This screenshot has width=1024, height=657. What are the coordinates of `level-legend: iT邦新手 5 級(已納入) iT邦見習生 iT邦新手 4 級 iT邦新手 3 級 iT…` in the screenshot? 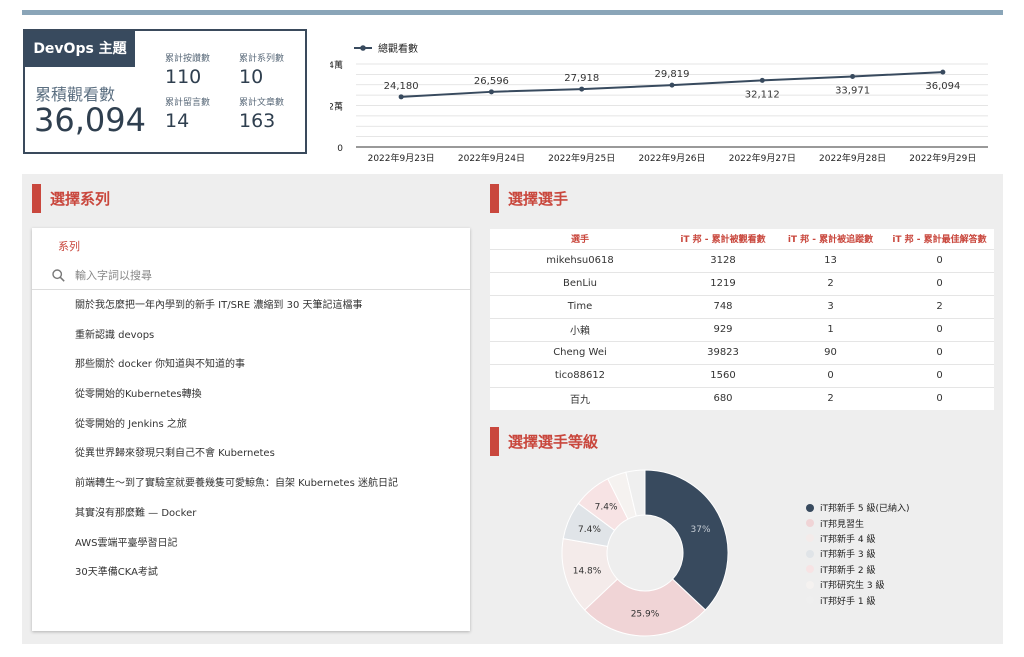 It's located at (857, 554).